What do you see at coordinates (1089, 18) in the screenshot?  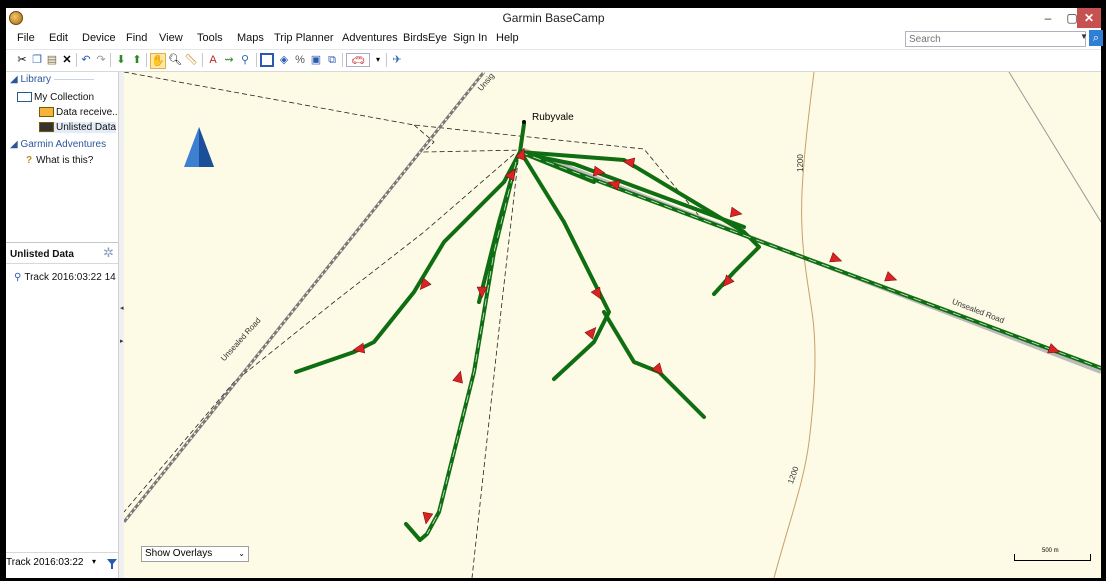 I see `close-button: ✕` at bounding box center [1089, 18].